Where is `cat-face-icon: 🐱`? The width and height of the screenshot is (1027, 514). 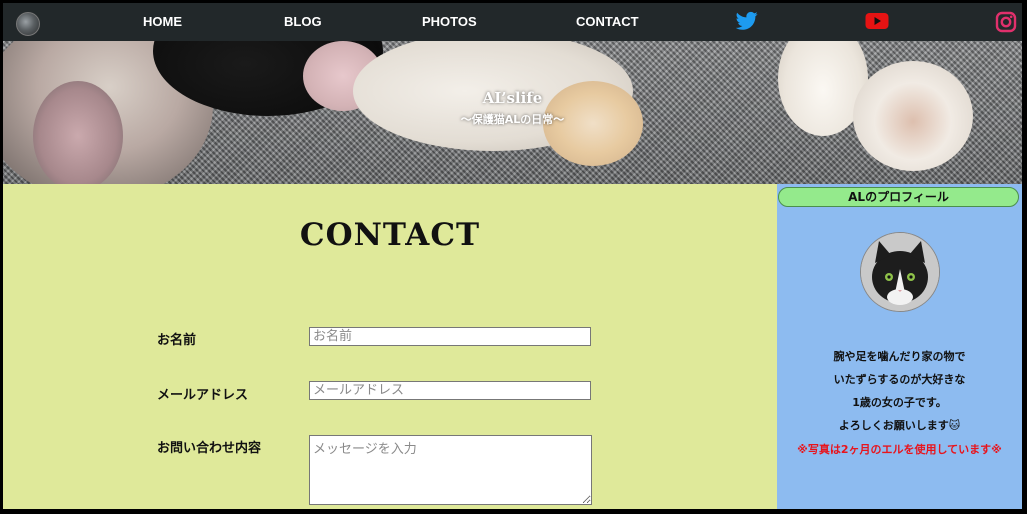 cat-face-icon: 🐱 is located at coordinates (954, 425).